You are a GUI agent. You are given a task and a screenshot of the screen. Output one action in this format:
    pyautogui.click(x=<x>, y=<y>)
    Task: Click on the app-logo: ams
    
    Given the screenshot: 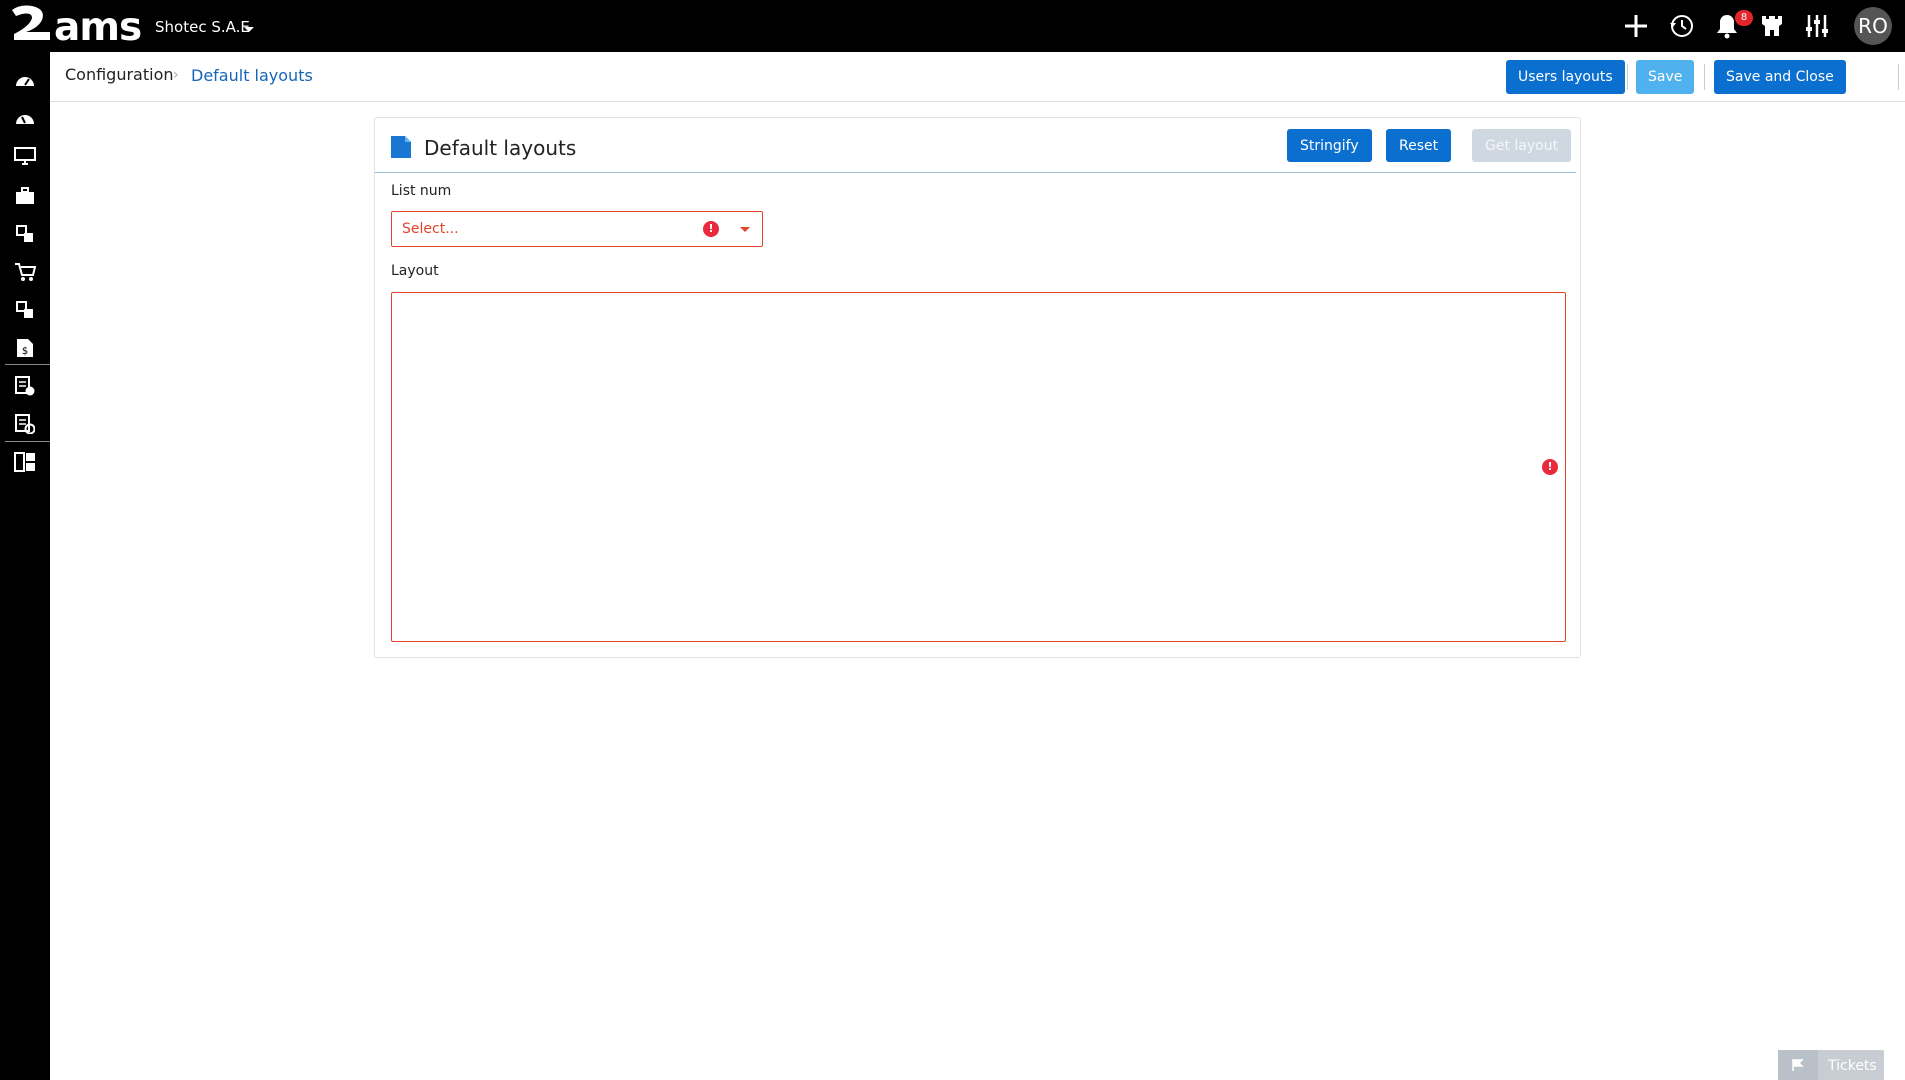 What is the action you would take?
    pyautogui.click(x=76, y=27)
    